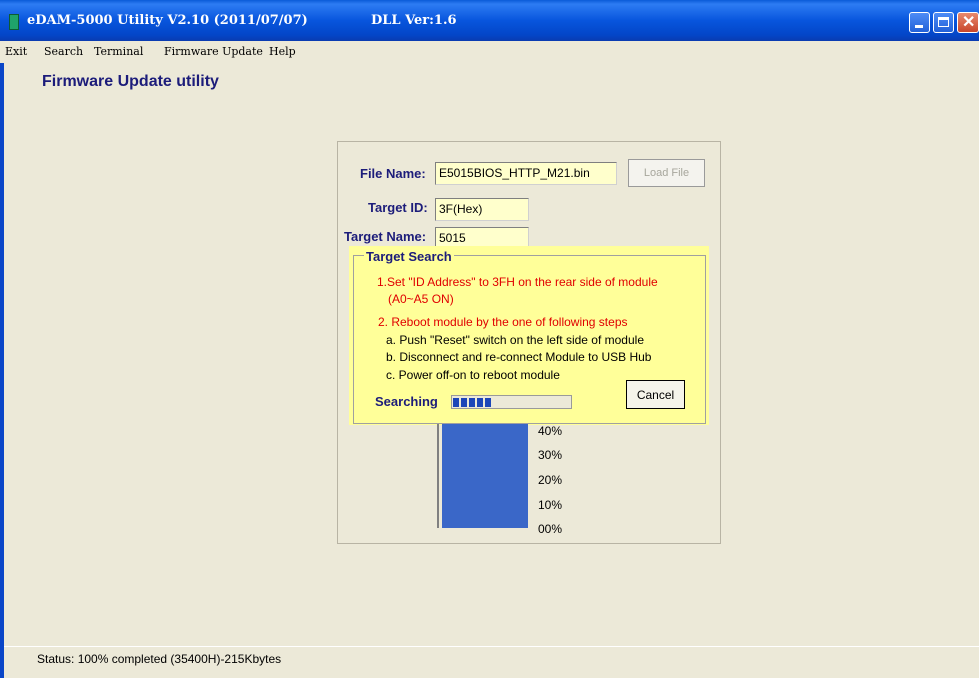  Describe the element at coordinates (919, 26) in the screenshot. I see `minimize-icon` at that location.